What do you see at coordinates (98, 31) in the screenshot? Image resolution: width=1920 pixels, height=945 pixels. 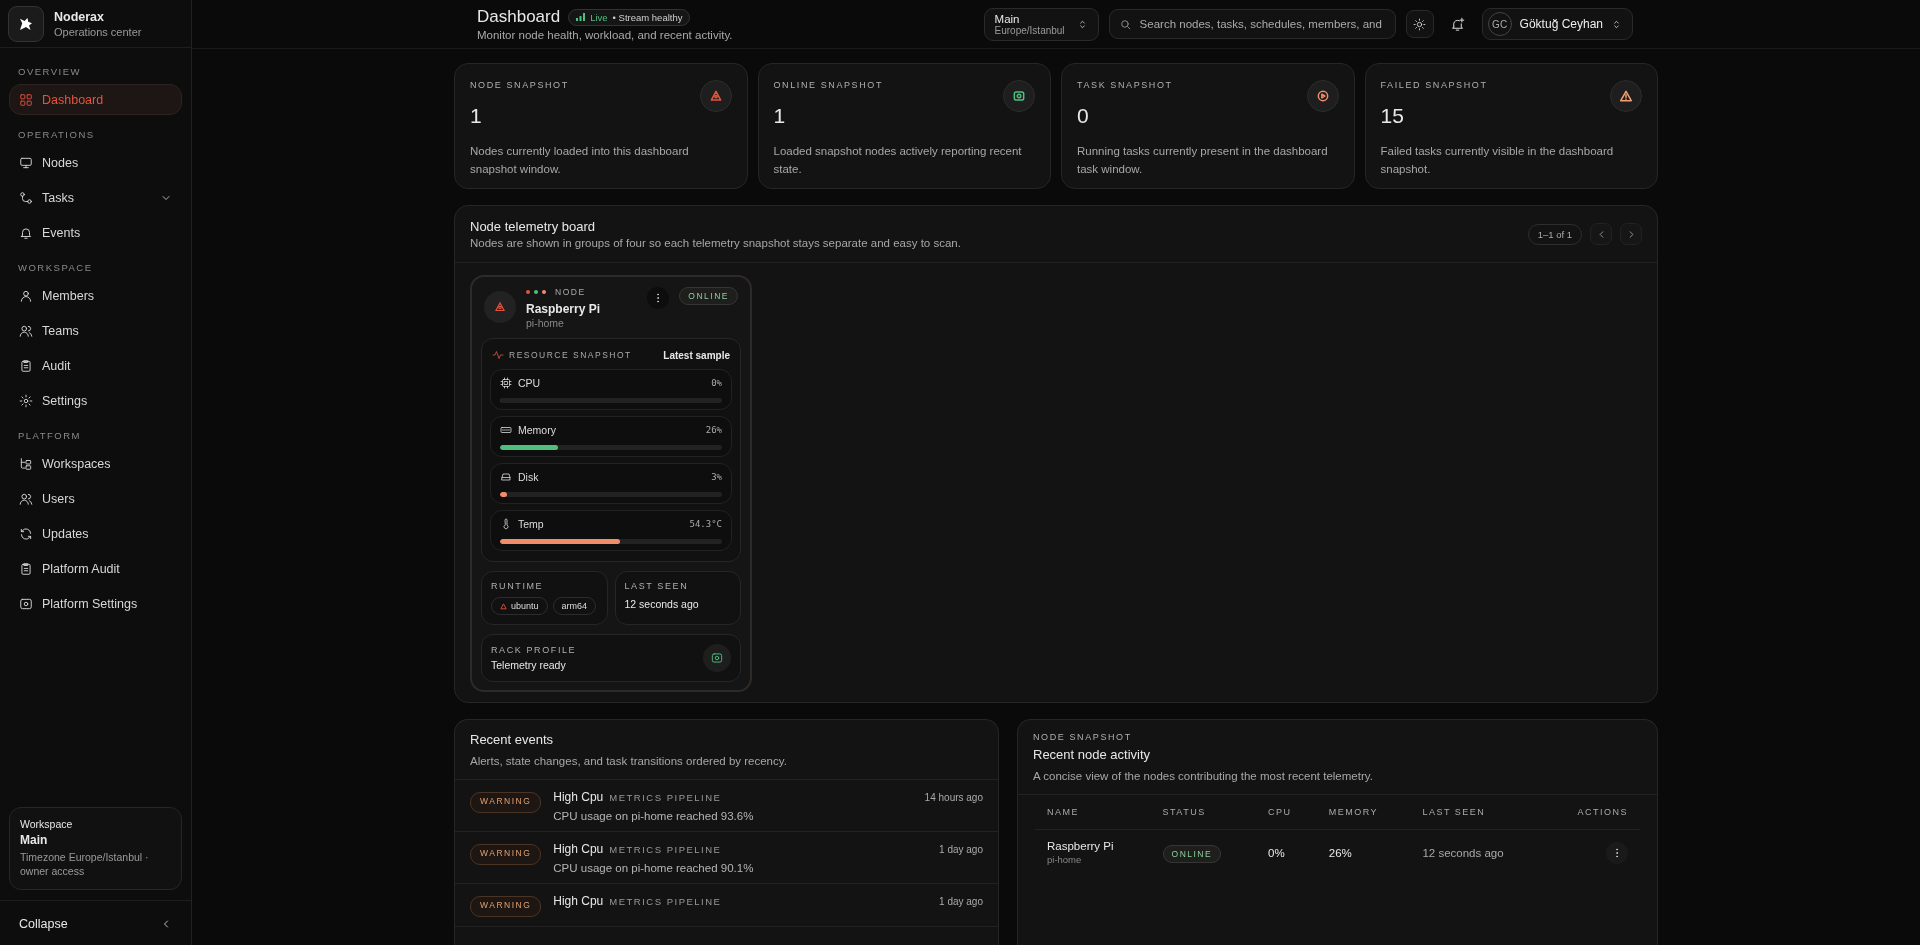 I see `brand-subtitle: Operations center` at bounding box center [98, 31].